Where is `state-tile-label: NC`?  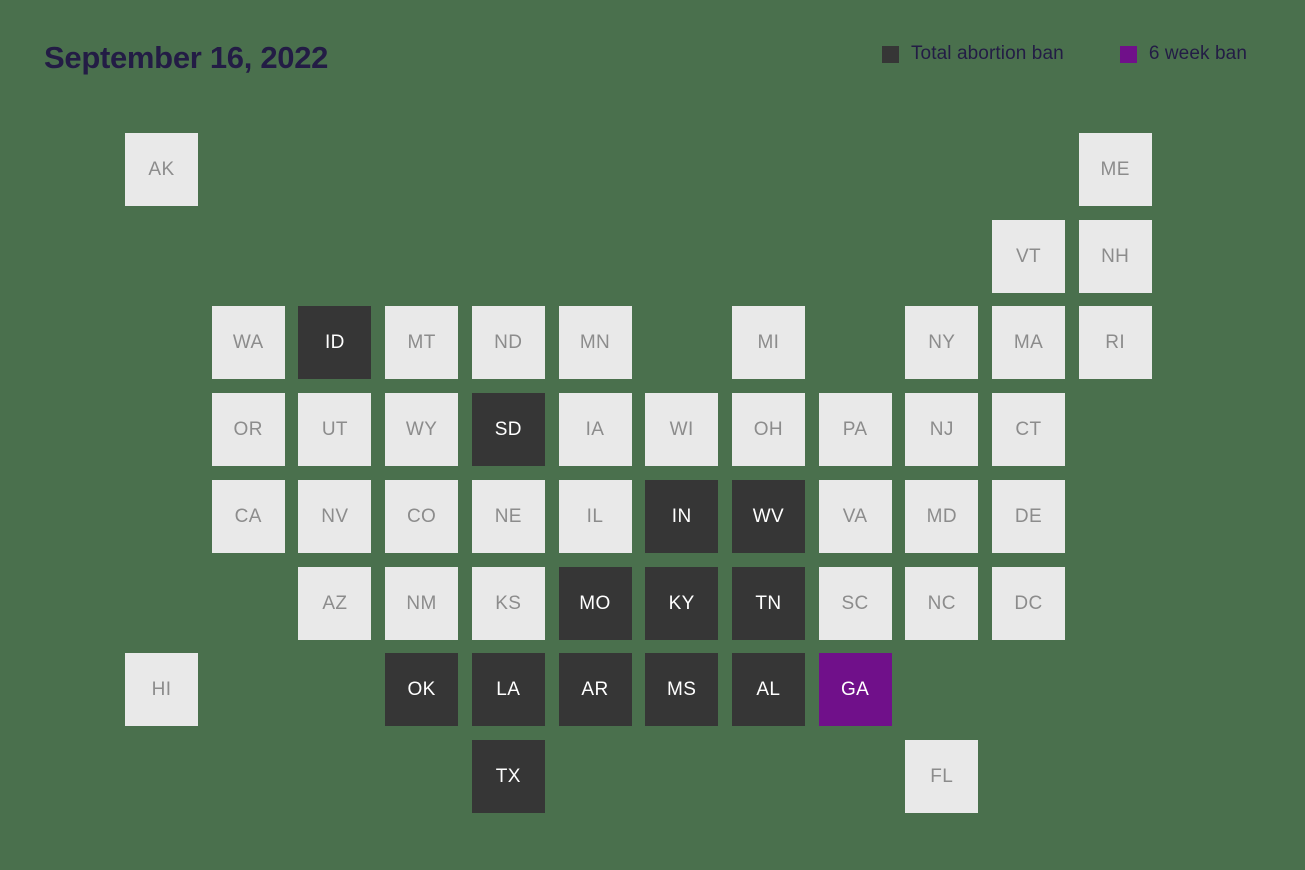
state-tile-label: NC is located at coordinates (941, 603).